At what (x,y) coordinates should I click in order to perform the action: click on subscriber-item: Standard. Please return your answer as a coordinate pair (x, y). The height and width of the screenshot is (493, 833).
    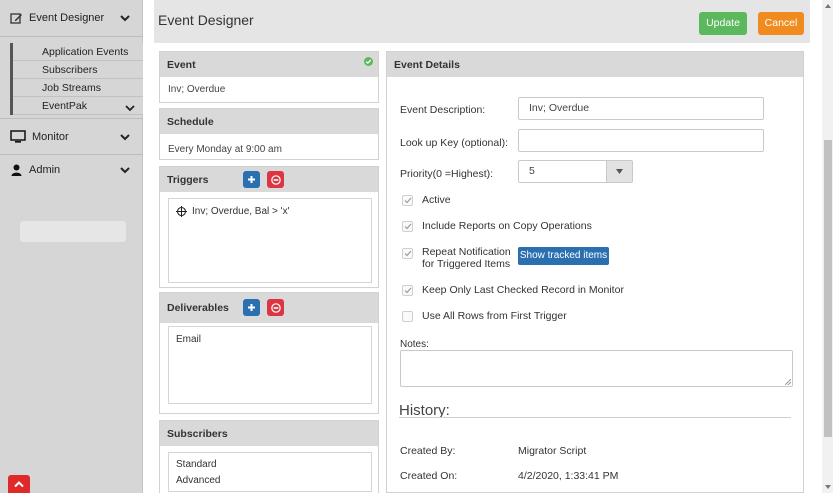
    Looking at the image, I should click on (270, 465).